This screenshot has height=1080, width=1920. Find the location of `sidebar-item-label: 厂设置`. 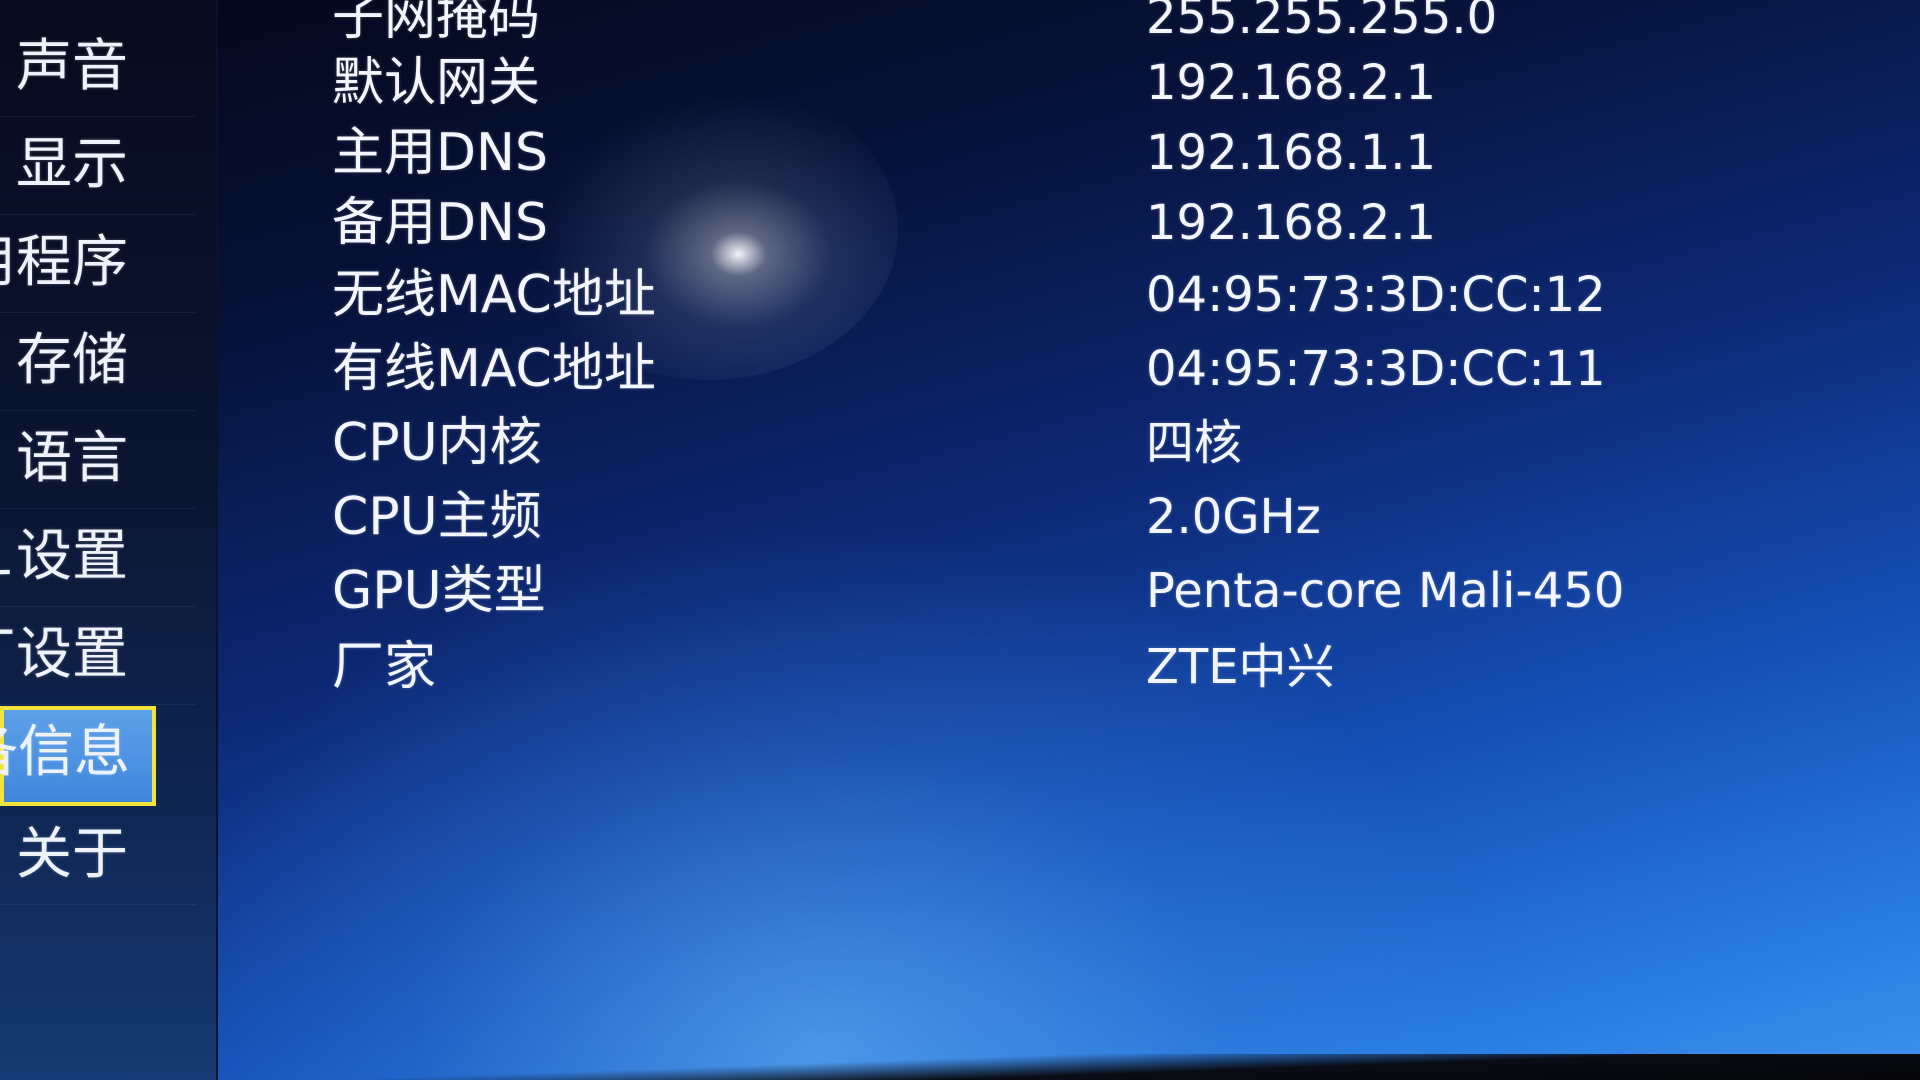

sidebar-item-label: 厂设置 is located at coordinates (64, 654).